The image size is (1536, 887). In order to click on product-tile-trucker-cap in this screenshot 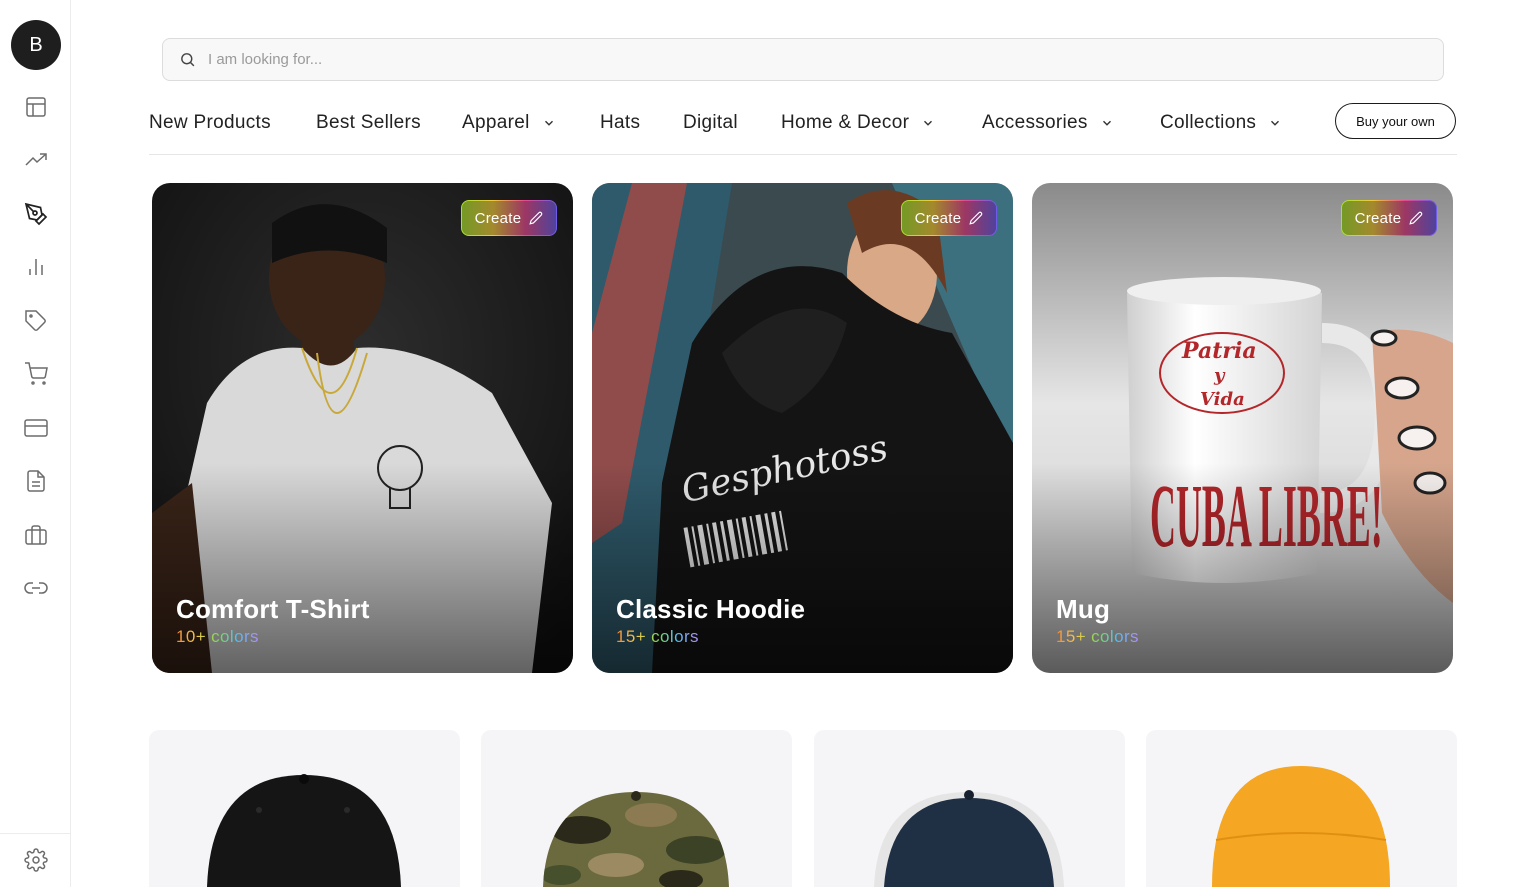, I will do `click(969, 808)`.